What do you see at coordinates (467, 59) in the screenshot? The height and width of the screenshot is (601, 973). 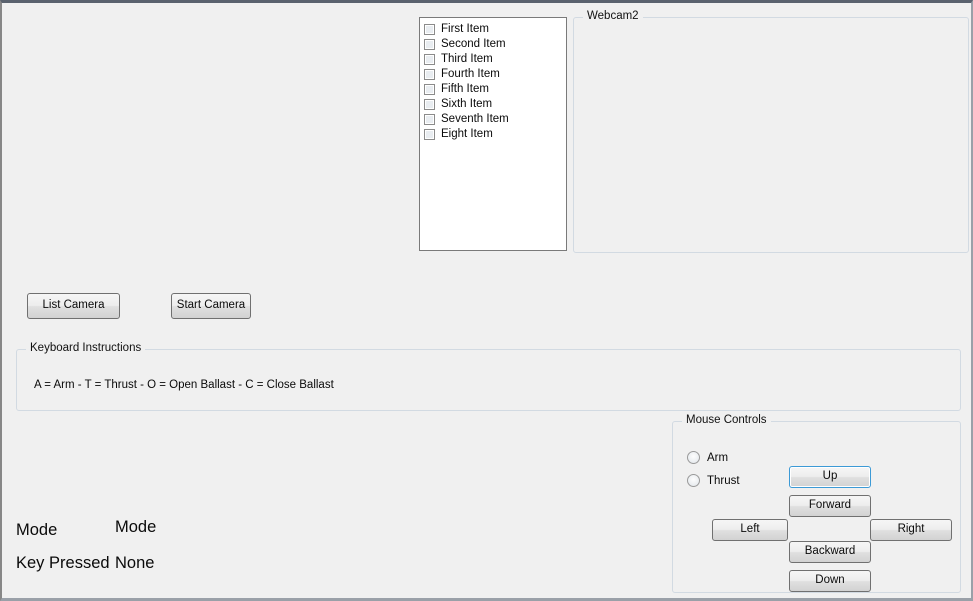 I see `list-item-label: Third Item` at bounding box center [467, 59].